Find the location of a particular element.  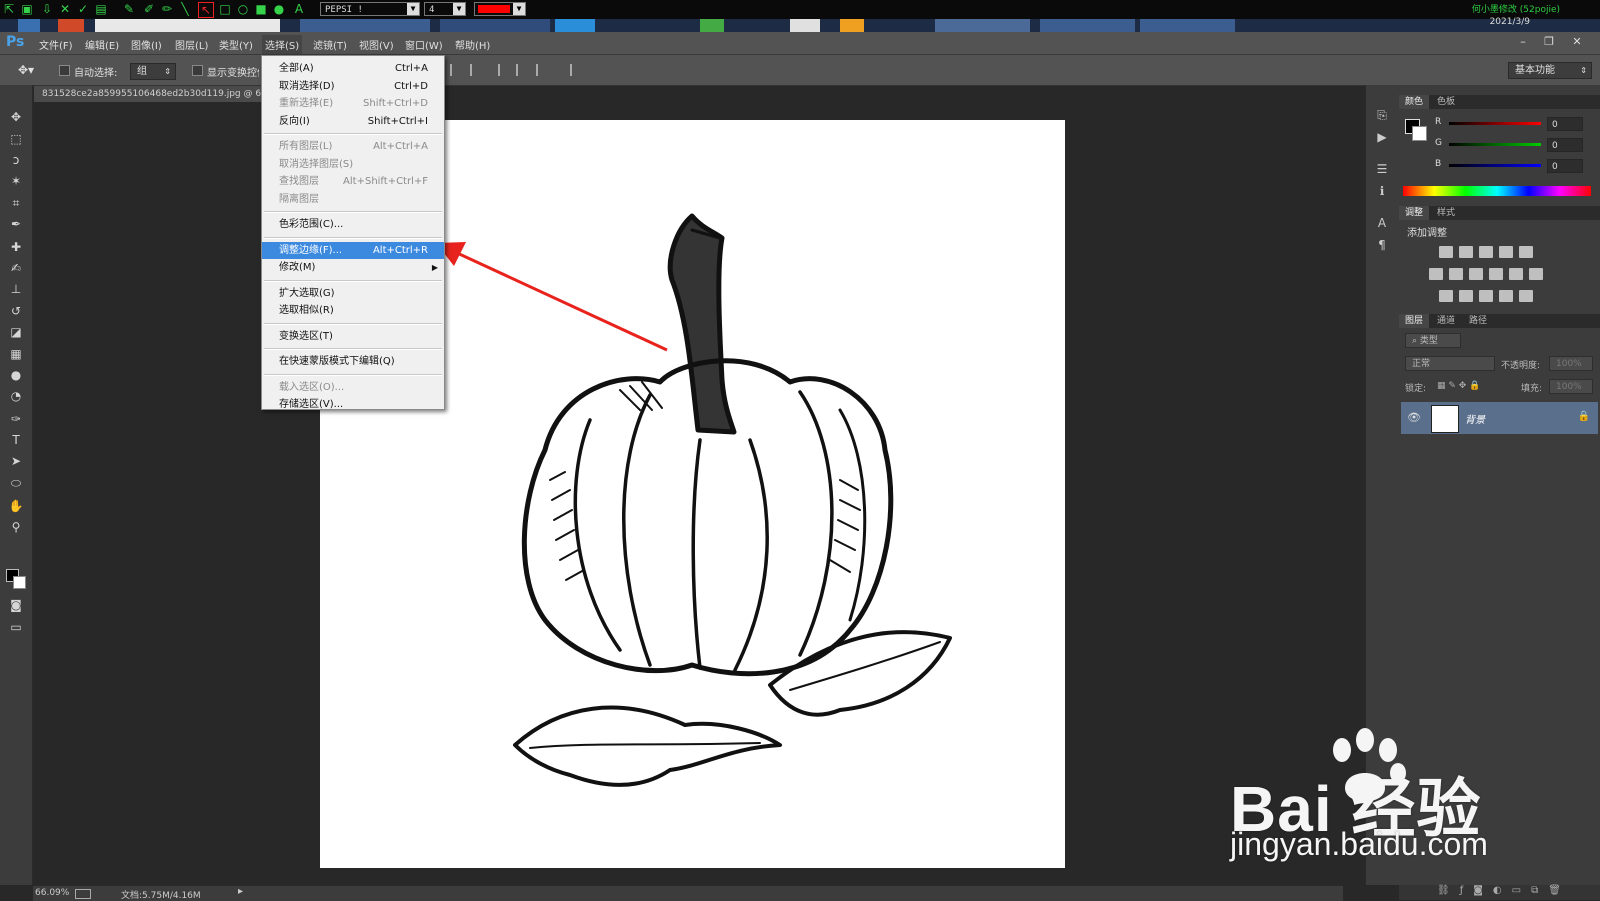

hand-tool-icon: ✋ is located at coordinates (16, 506).